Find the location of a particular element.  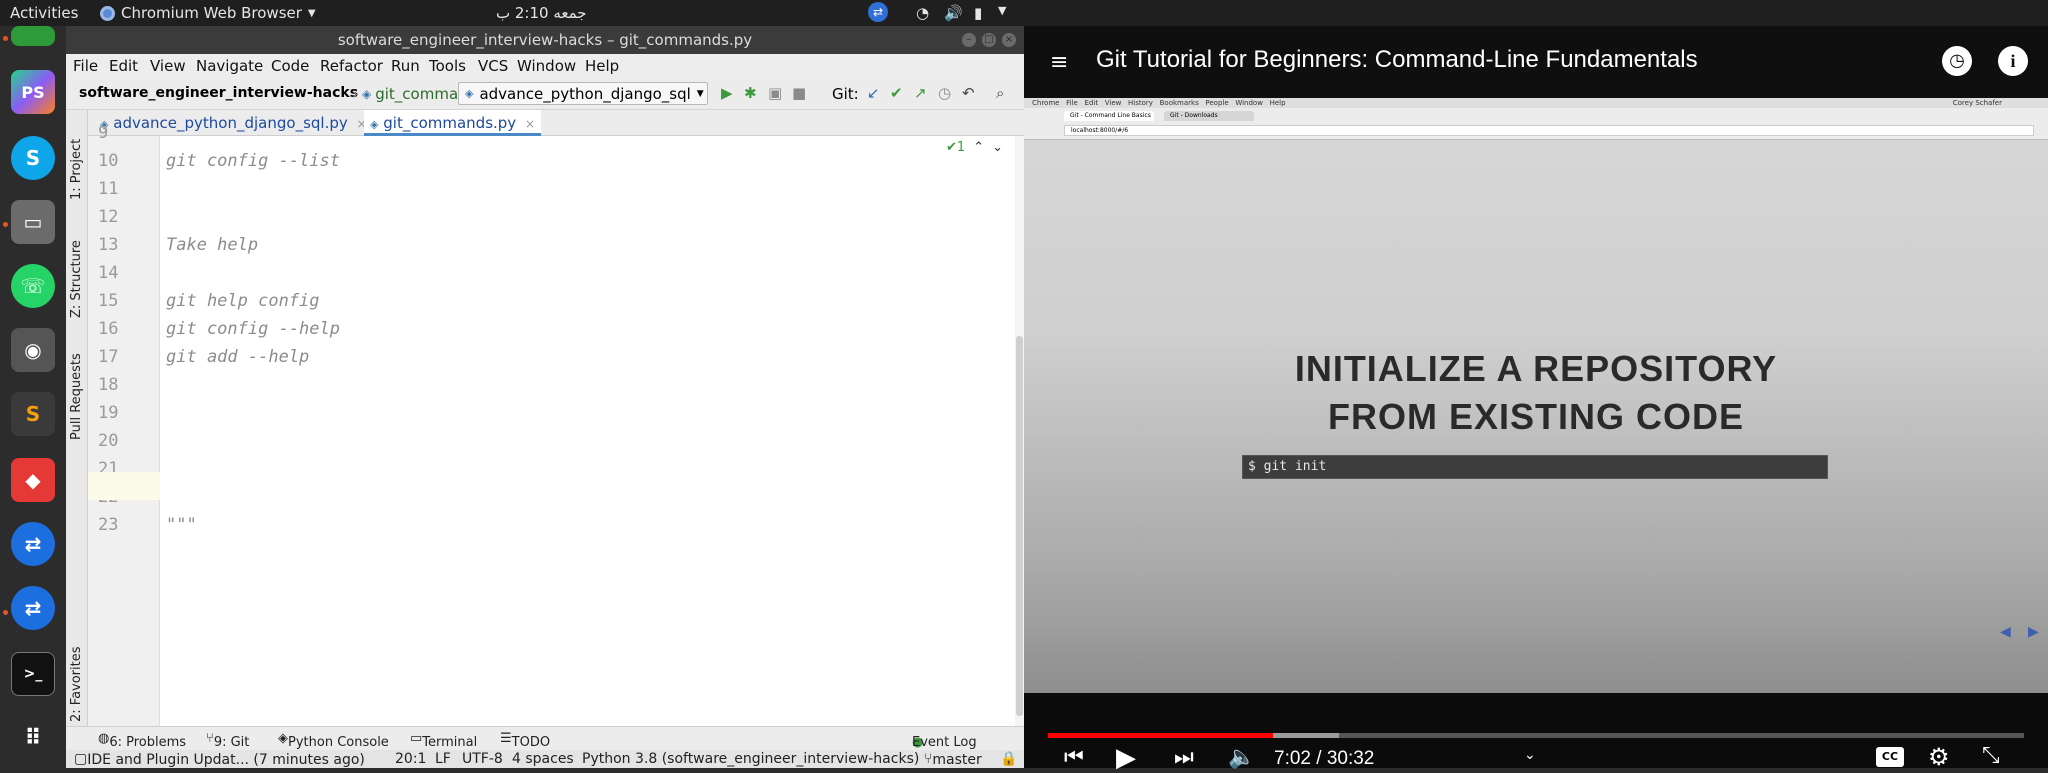

playlist-icon: ≡ is located at coordinates (1059, 62).